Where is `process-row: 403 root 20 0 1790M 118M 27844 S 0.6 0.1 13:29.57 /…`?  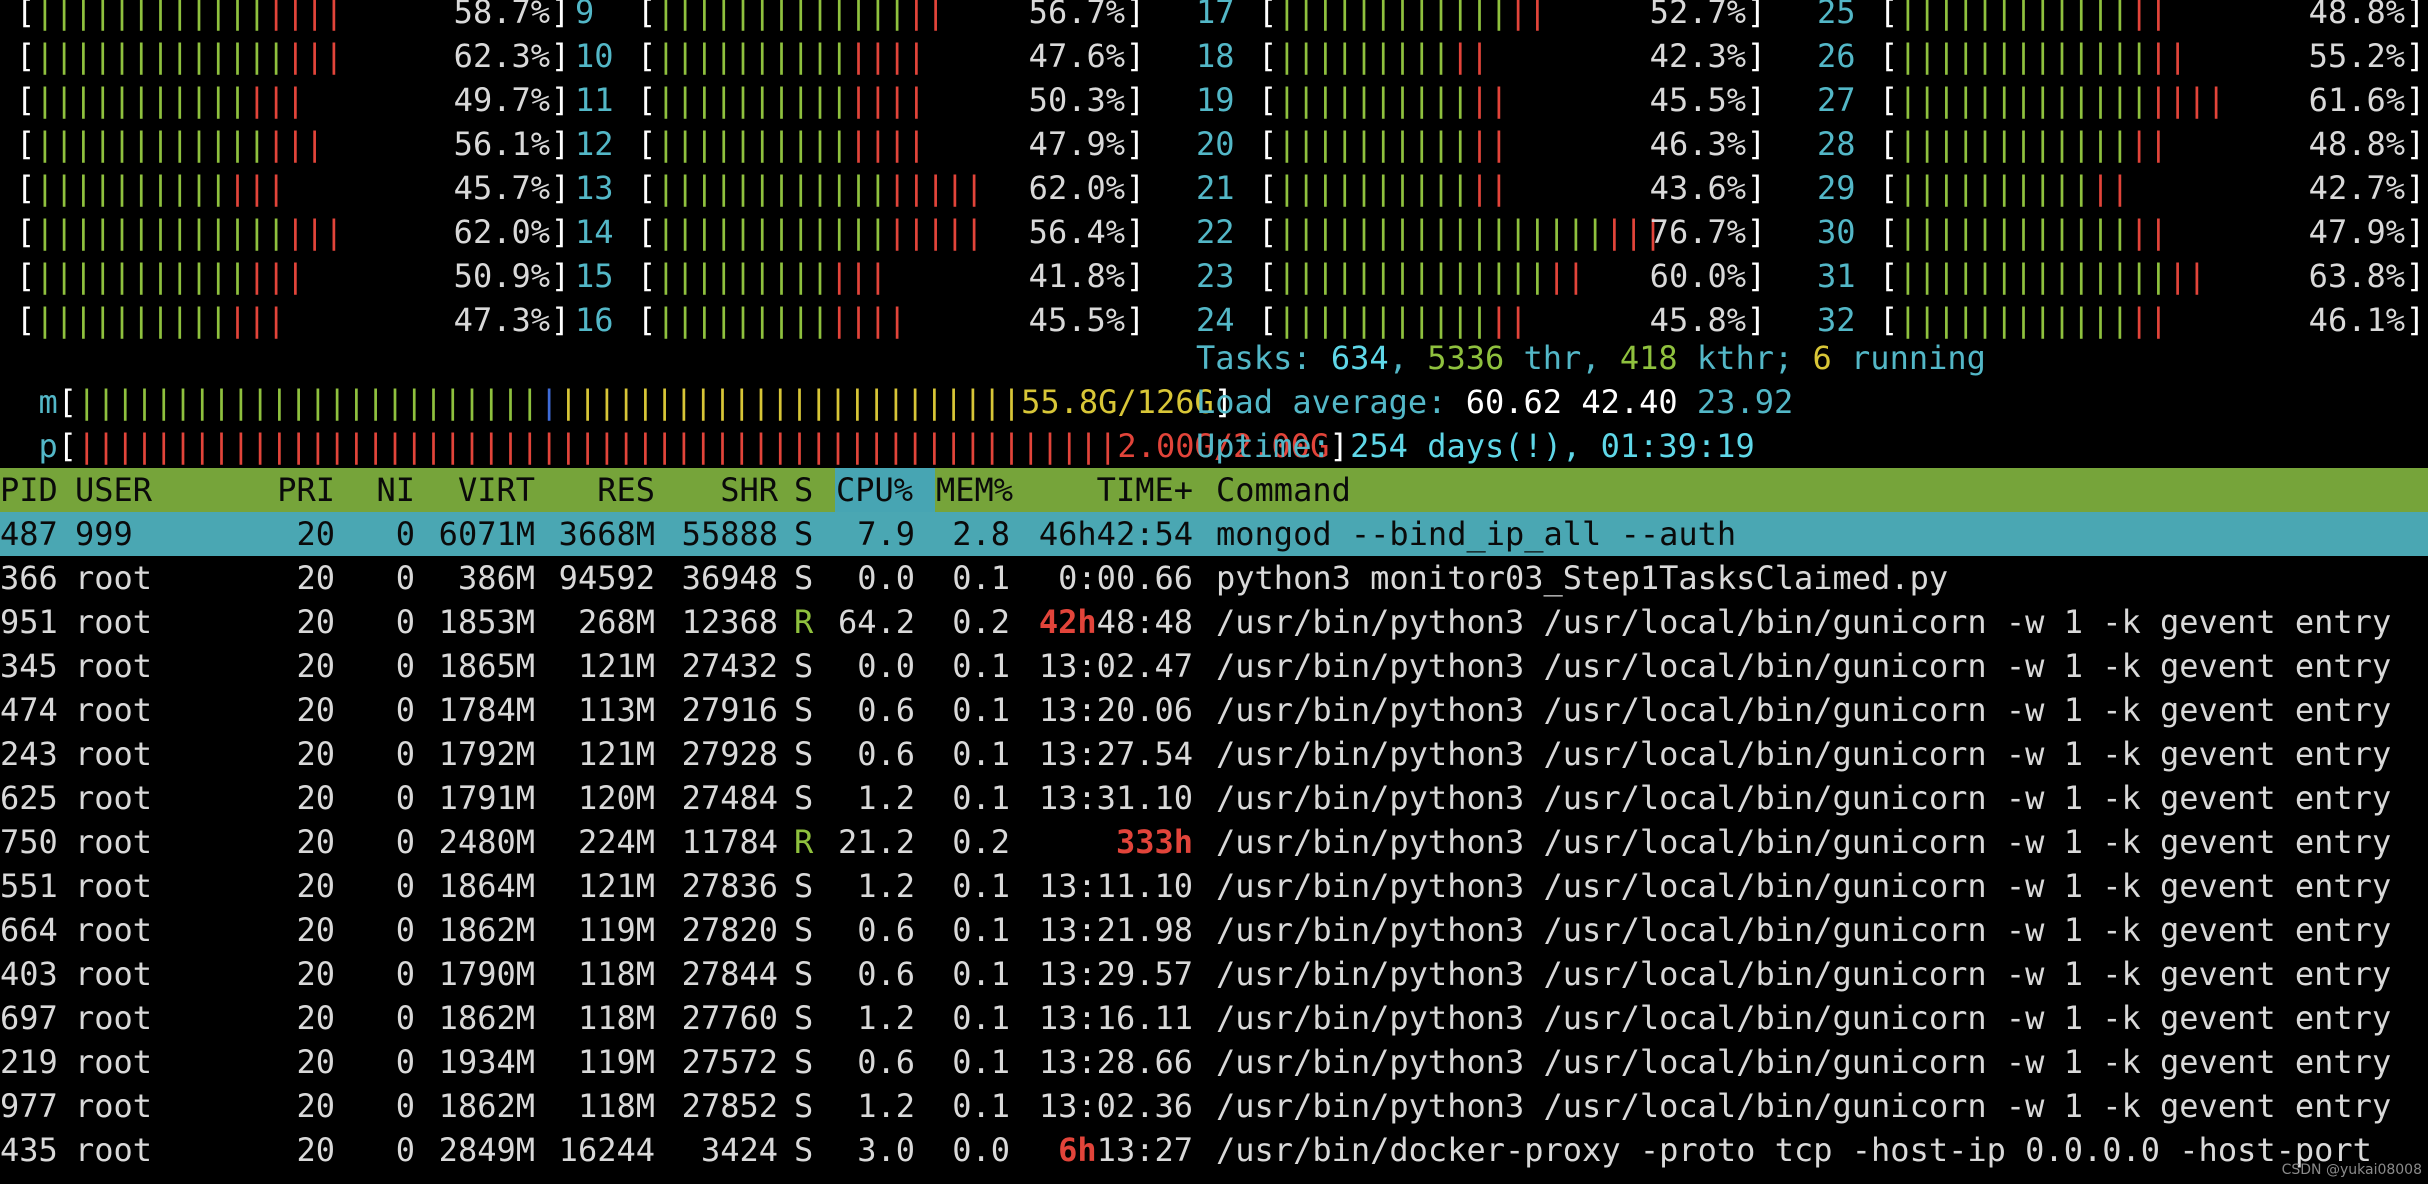 process-row: 403 root 20 0 1790M 118M 27844 S 0.6 0.1 13:29.57 /… is located at coordinates (1214, 974).